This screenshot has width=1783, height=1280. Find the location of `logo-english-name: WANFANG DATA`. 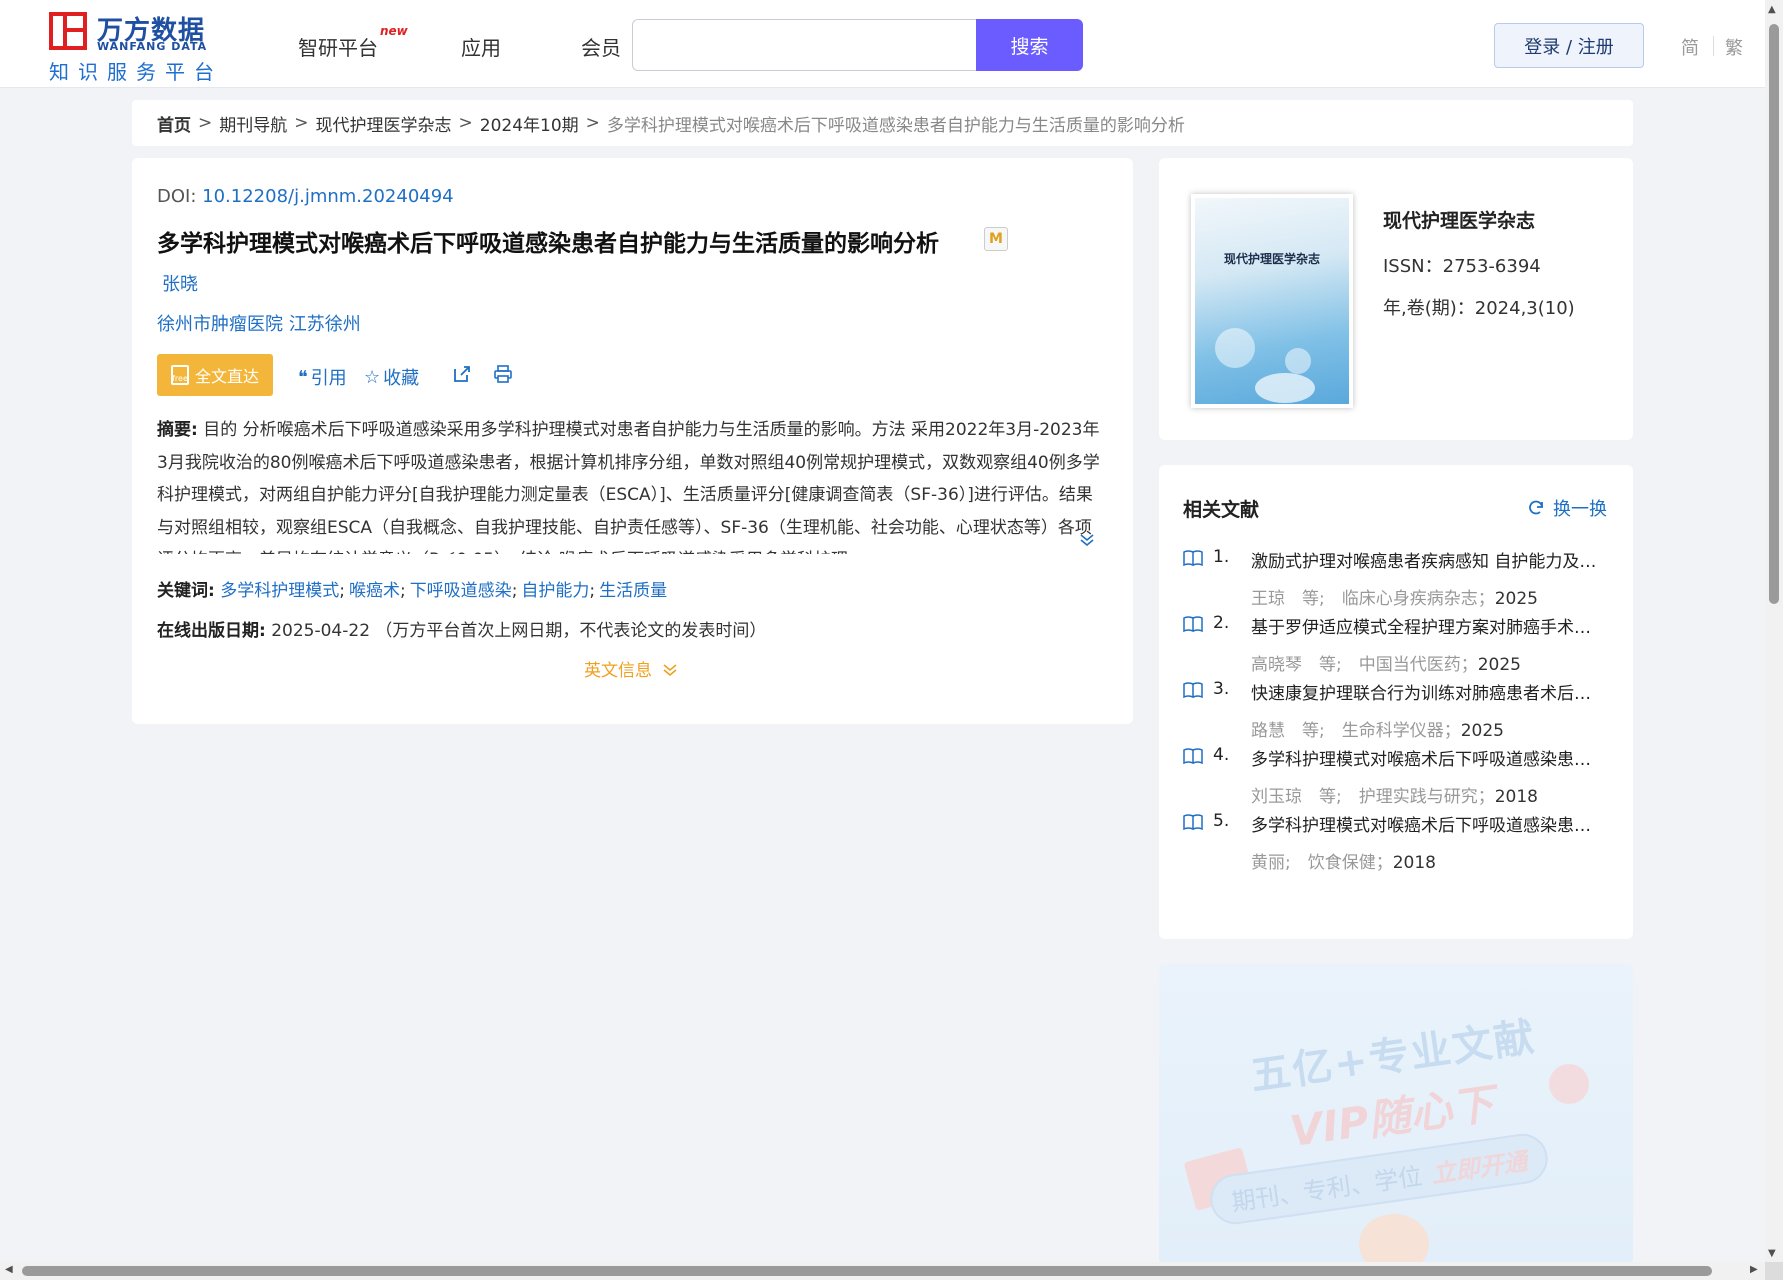

logo-english-name: WANFANG DATA is located at coordinates (152, 46).